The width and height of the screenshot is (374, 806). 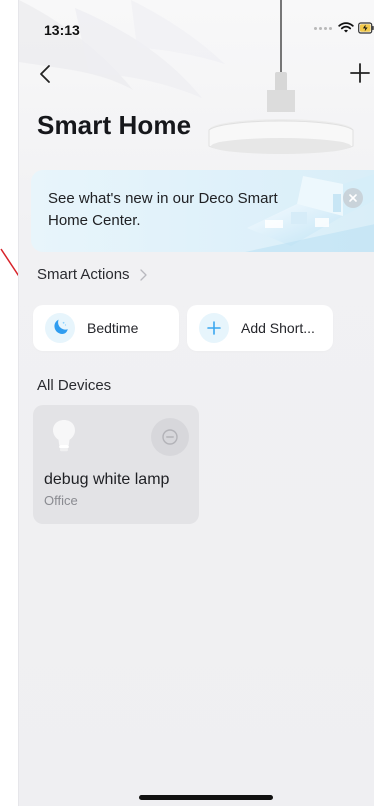 What do you see at coordinates (206, 797) in the screenshot?
I see `home-indicator` at bounding box center [206, 797].